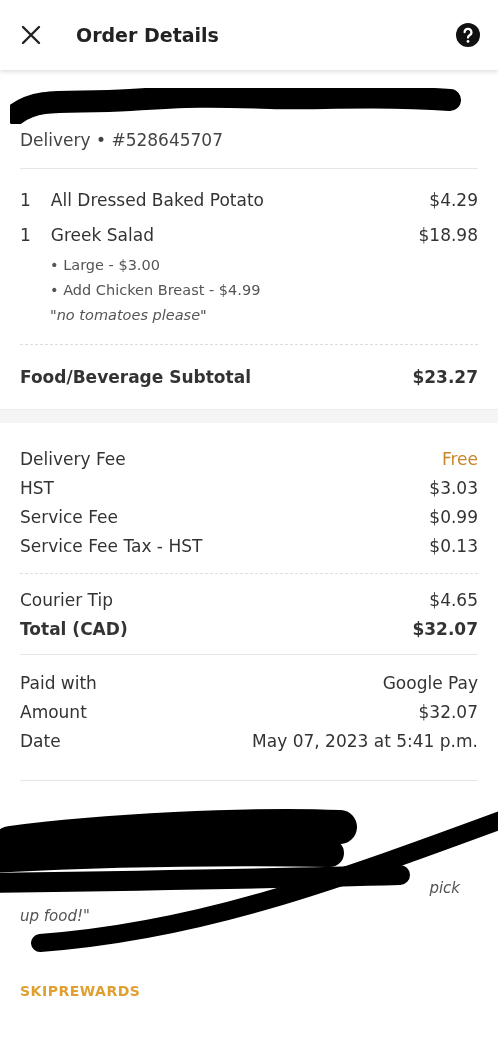 The width and height of the screenshot is (498, 1043). What do you see at coordinates (31, 35) in the screenshot?
I see `close-button` at bounding box center [31, 35].